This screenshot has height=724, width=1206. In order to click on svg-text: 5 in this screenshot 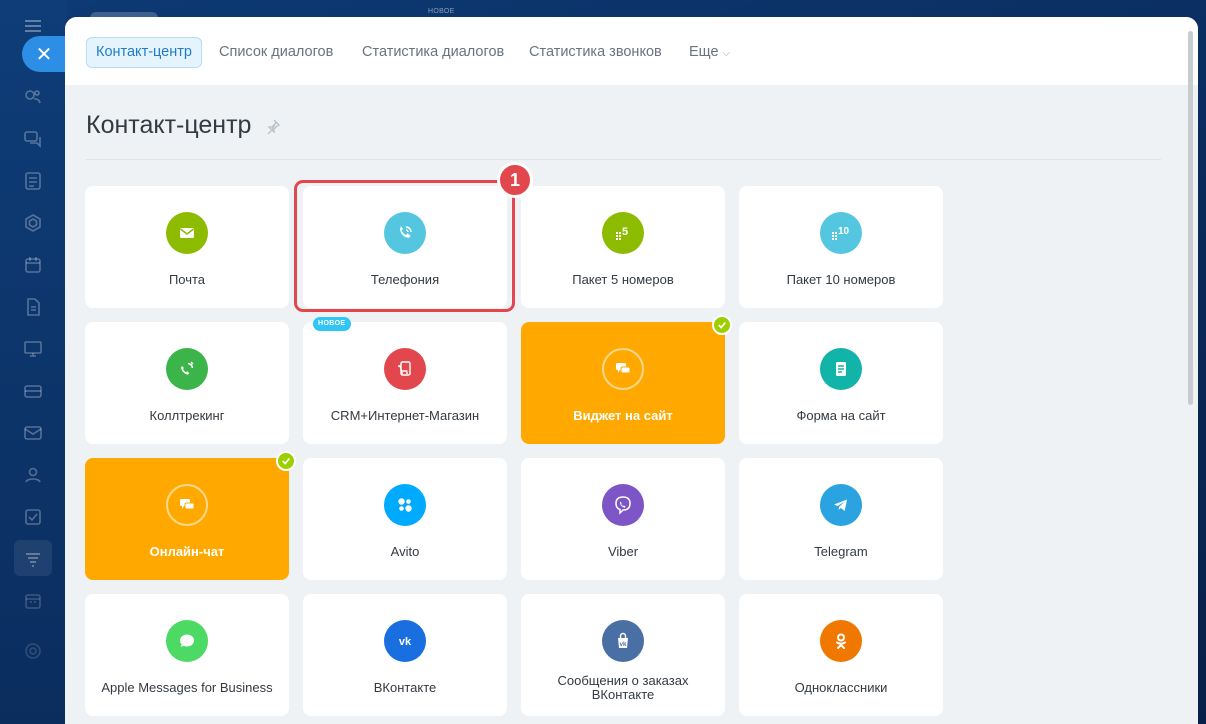, I will do `click(625, 232)`.